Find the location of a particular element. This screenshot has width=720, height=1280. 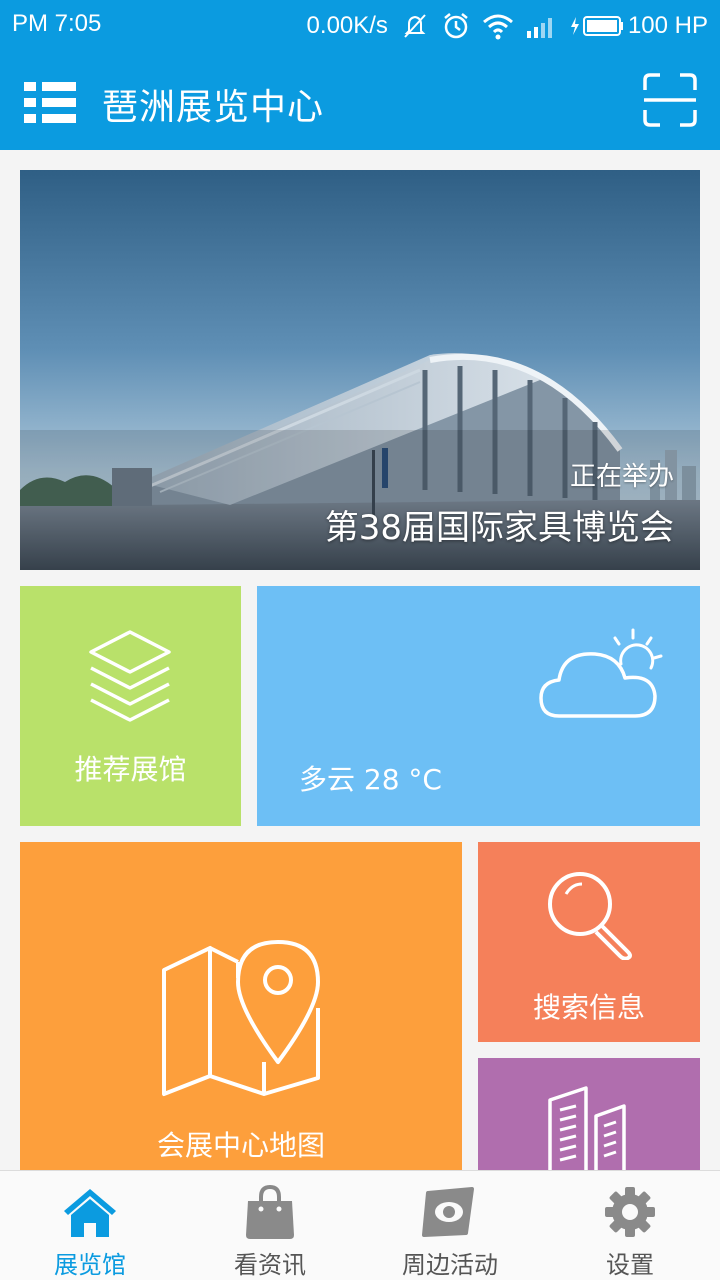

bottom-nav: 展览馆 看资讯 周边活动 设置 is located at coordinates (360, 1225).